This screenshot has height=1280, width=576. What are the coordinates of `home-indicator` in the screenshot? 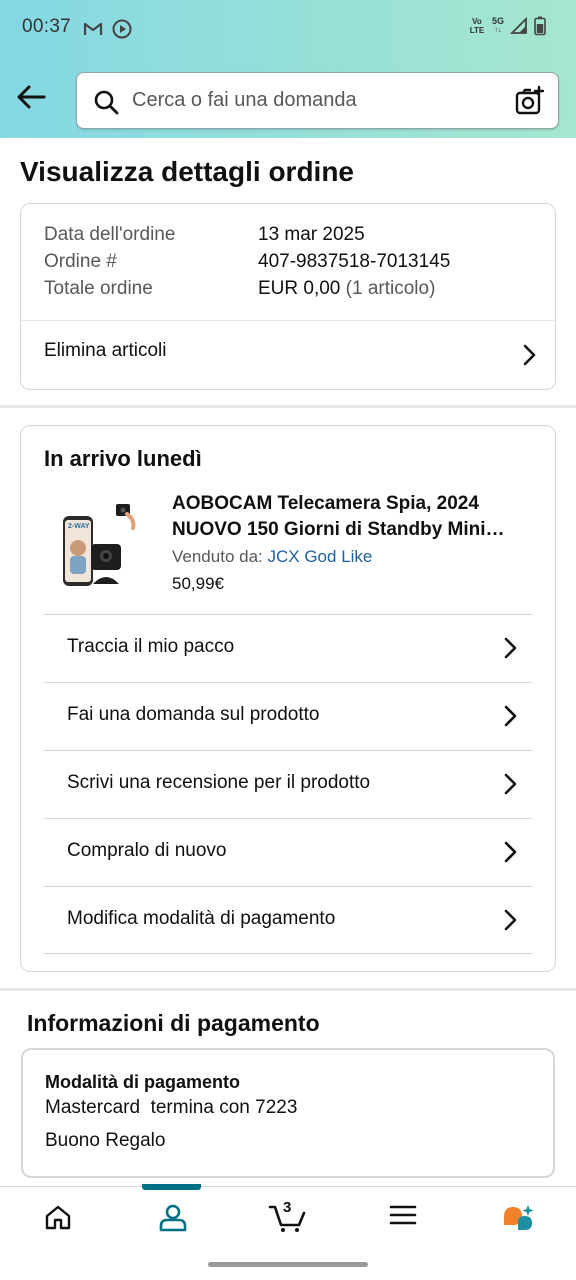 It's located at (288, 1264).